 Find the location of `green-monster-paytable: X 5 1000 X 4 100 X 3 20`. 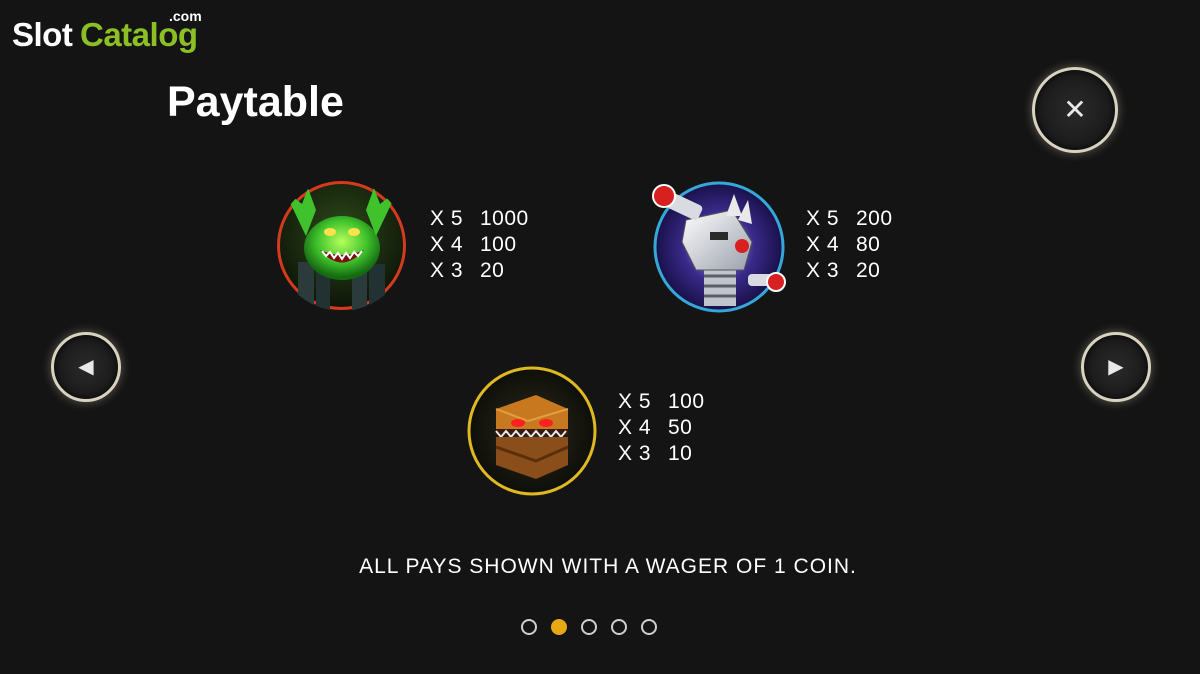

green-monster-paytable: X 5 1000 X 4 100 X 3 20 is located at coordinates (479, 245).